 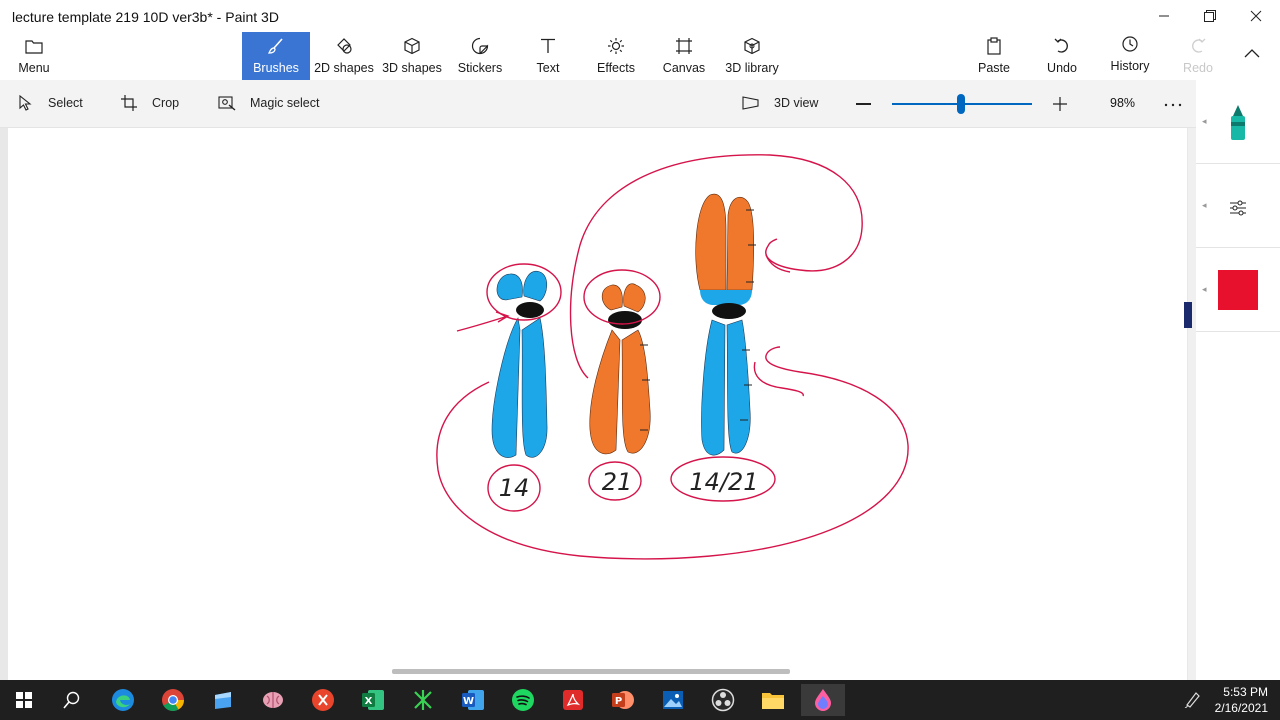 What do you see at coordinates (369, 701) in the screenshot?
I see `svg-text: X` at bounding box center [369, 701].